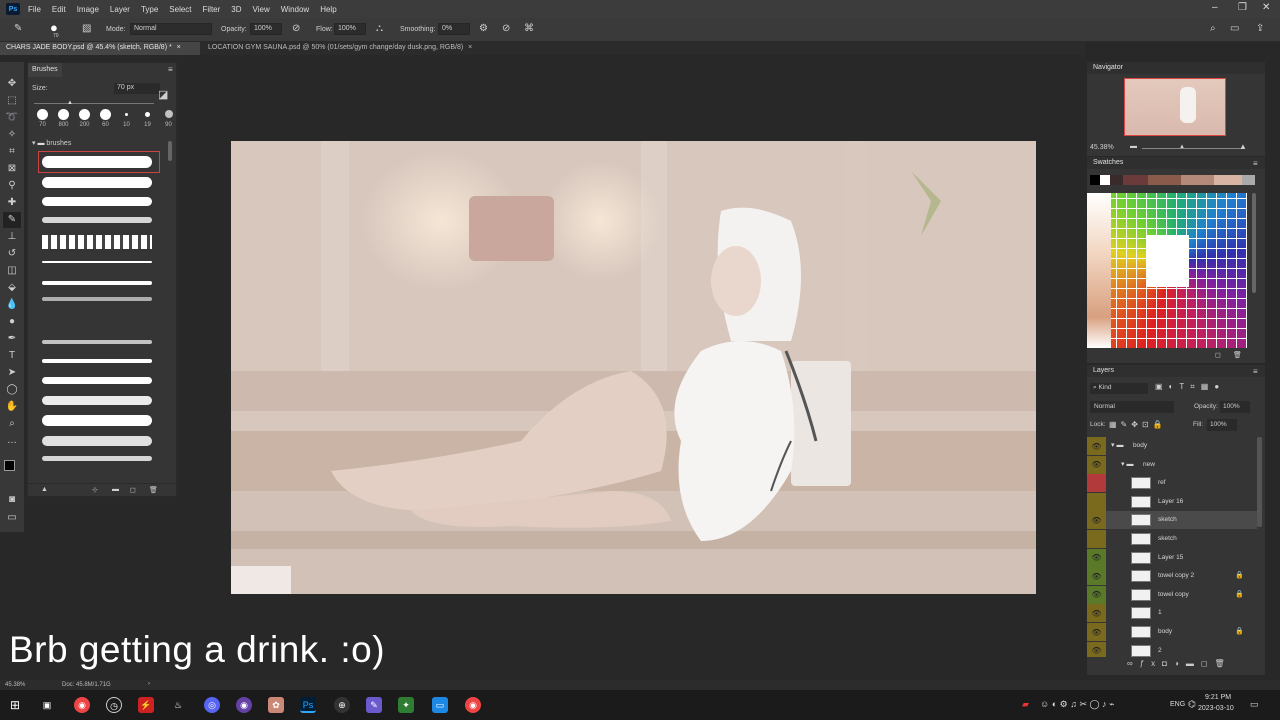 Image resolution: width=1280 pixels, height=720 pixels. Describe the element at coordinates (12, 500) in the screenshot. I see `quick-mask-icon: ◙` at that location.